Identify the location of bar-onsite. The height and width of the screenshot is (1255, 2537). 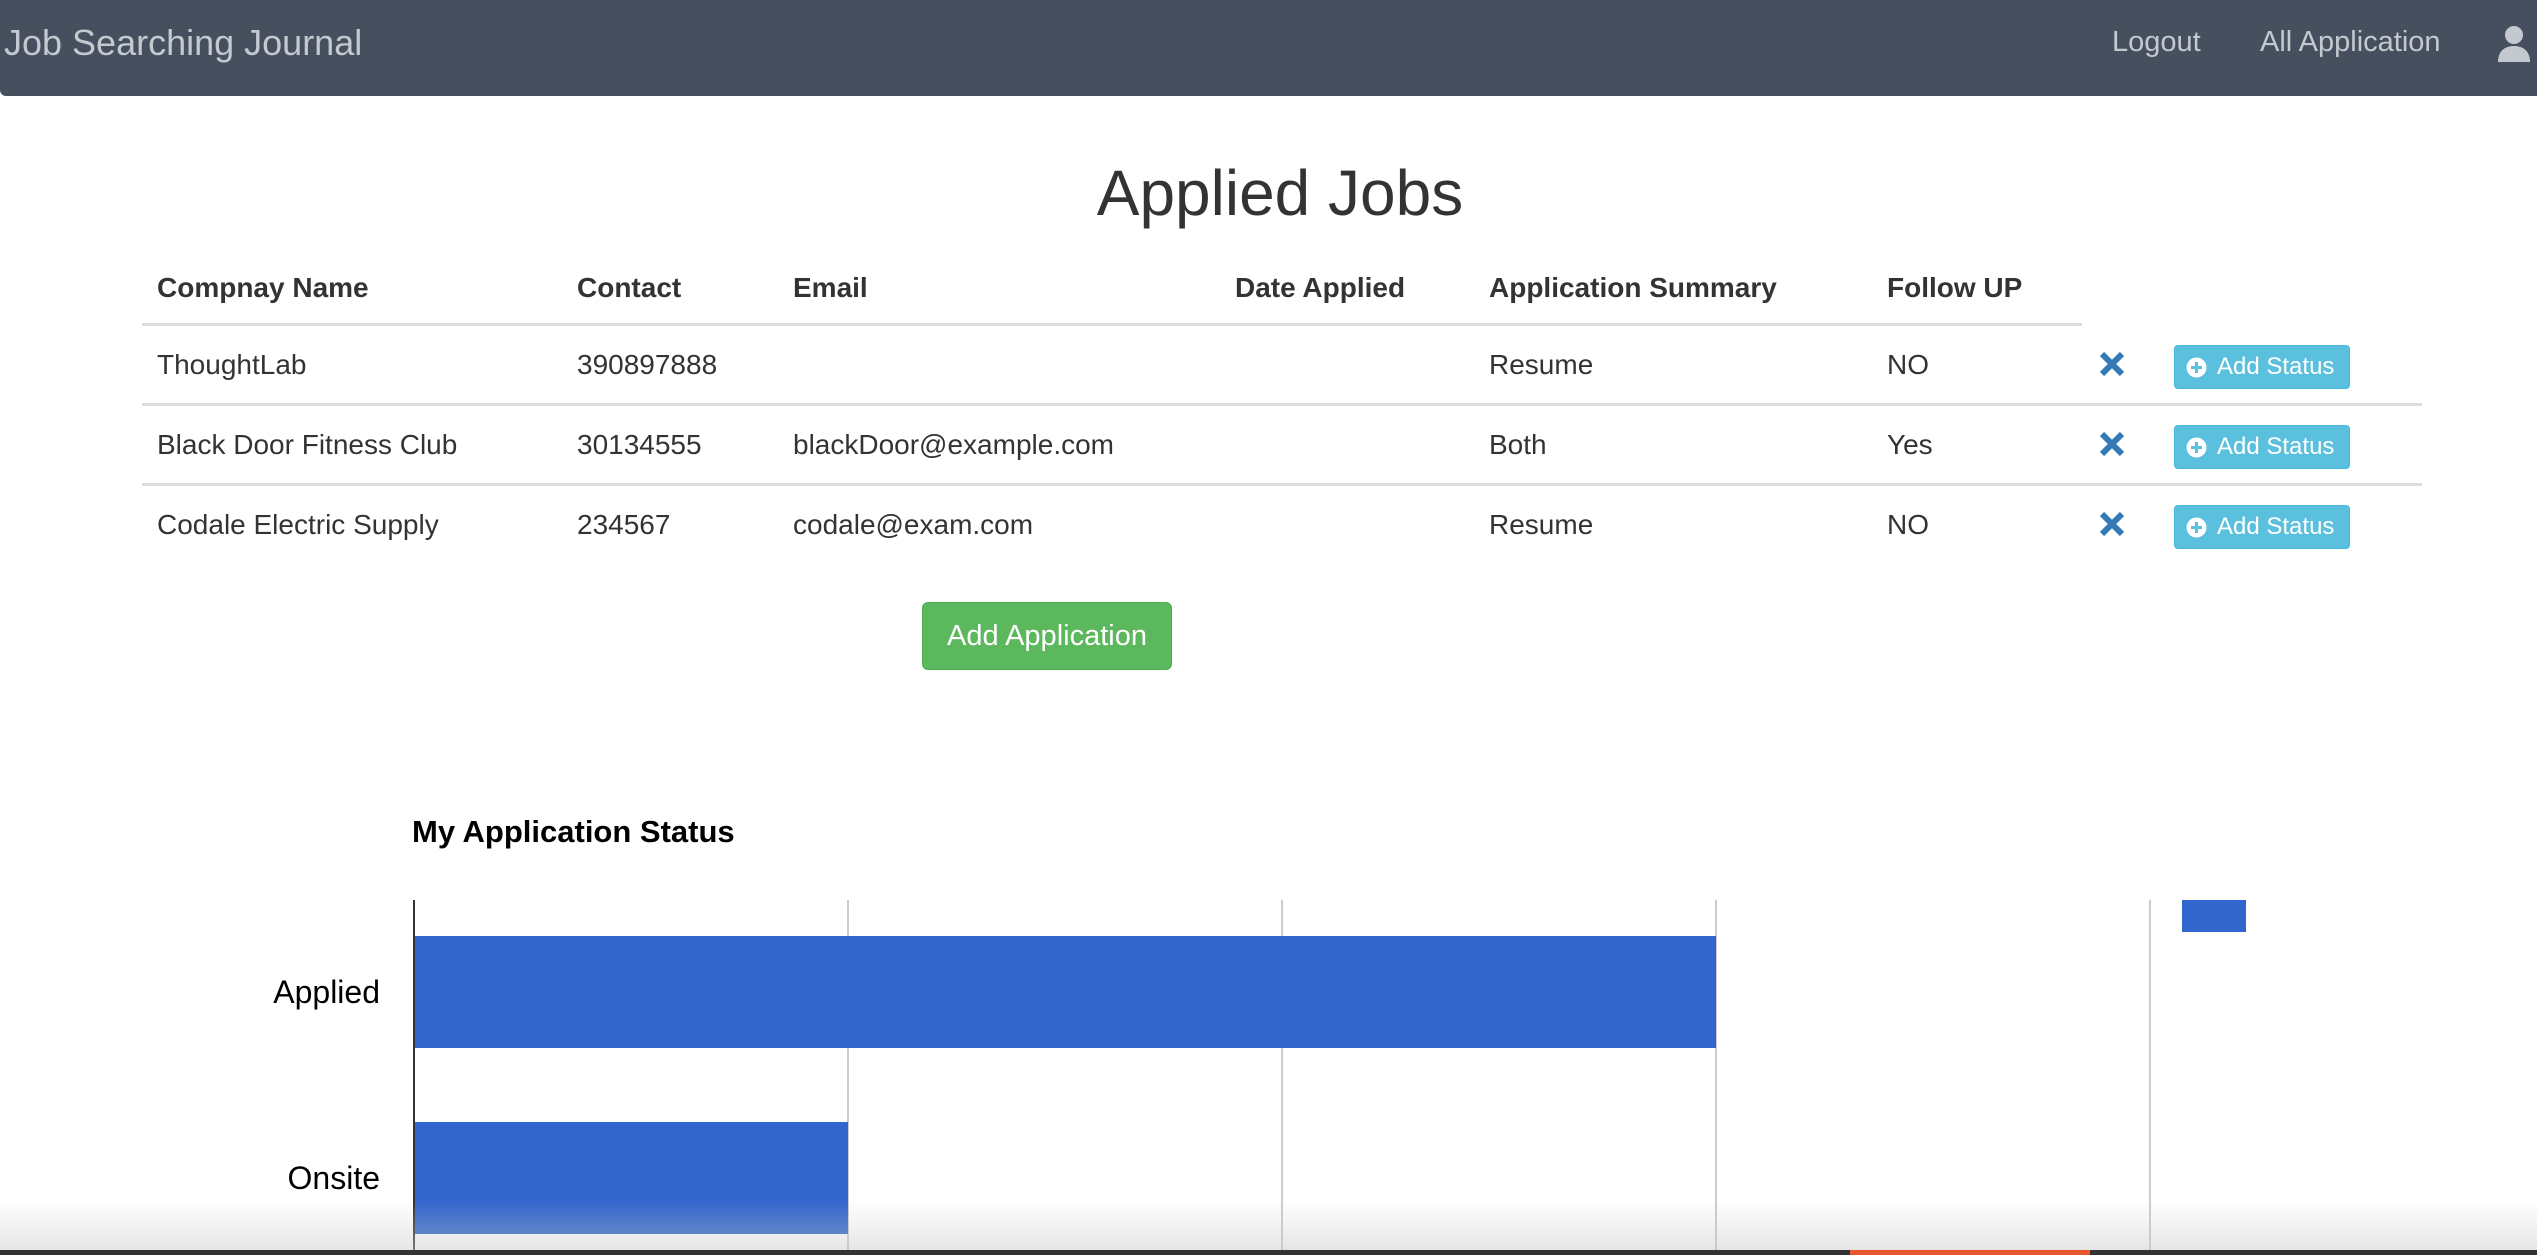
(631, 1178).